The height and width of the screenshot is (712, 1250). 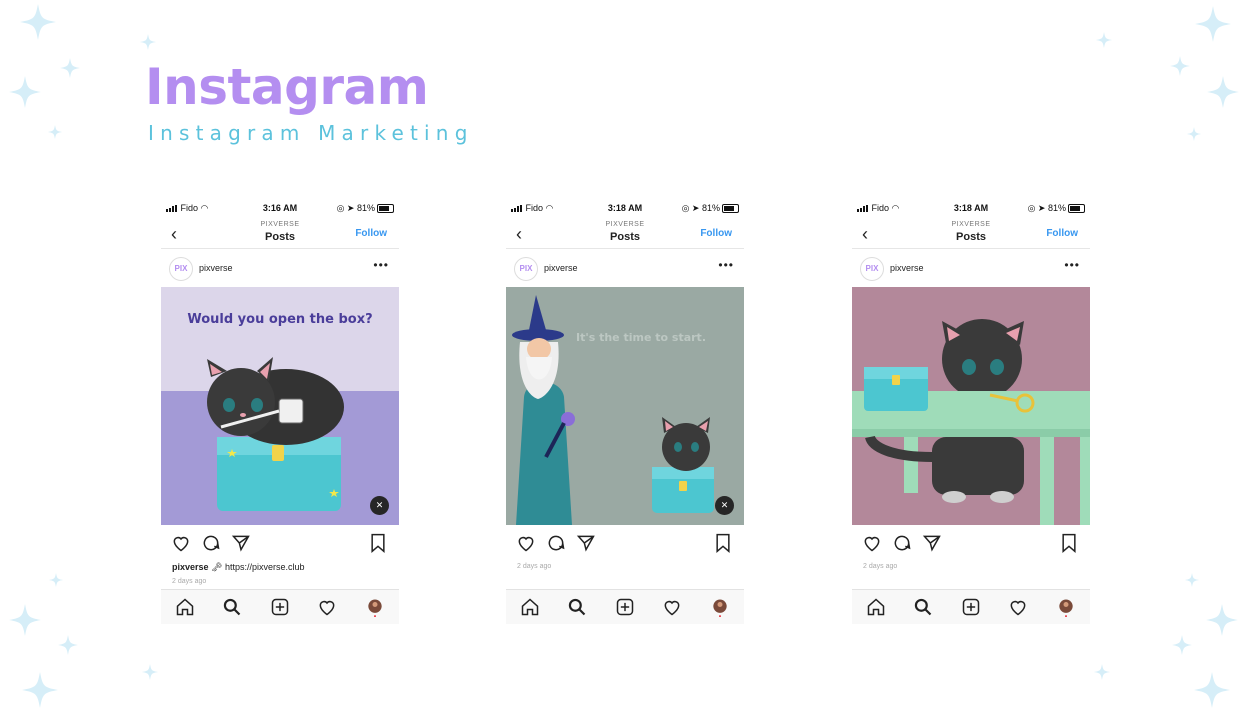 What do you see at coordinates (190, 567) in the screenshot?
I see `caption-username: pixverse` at bounding box center [190, 567].